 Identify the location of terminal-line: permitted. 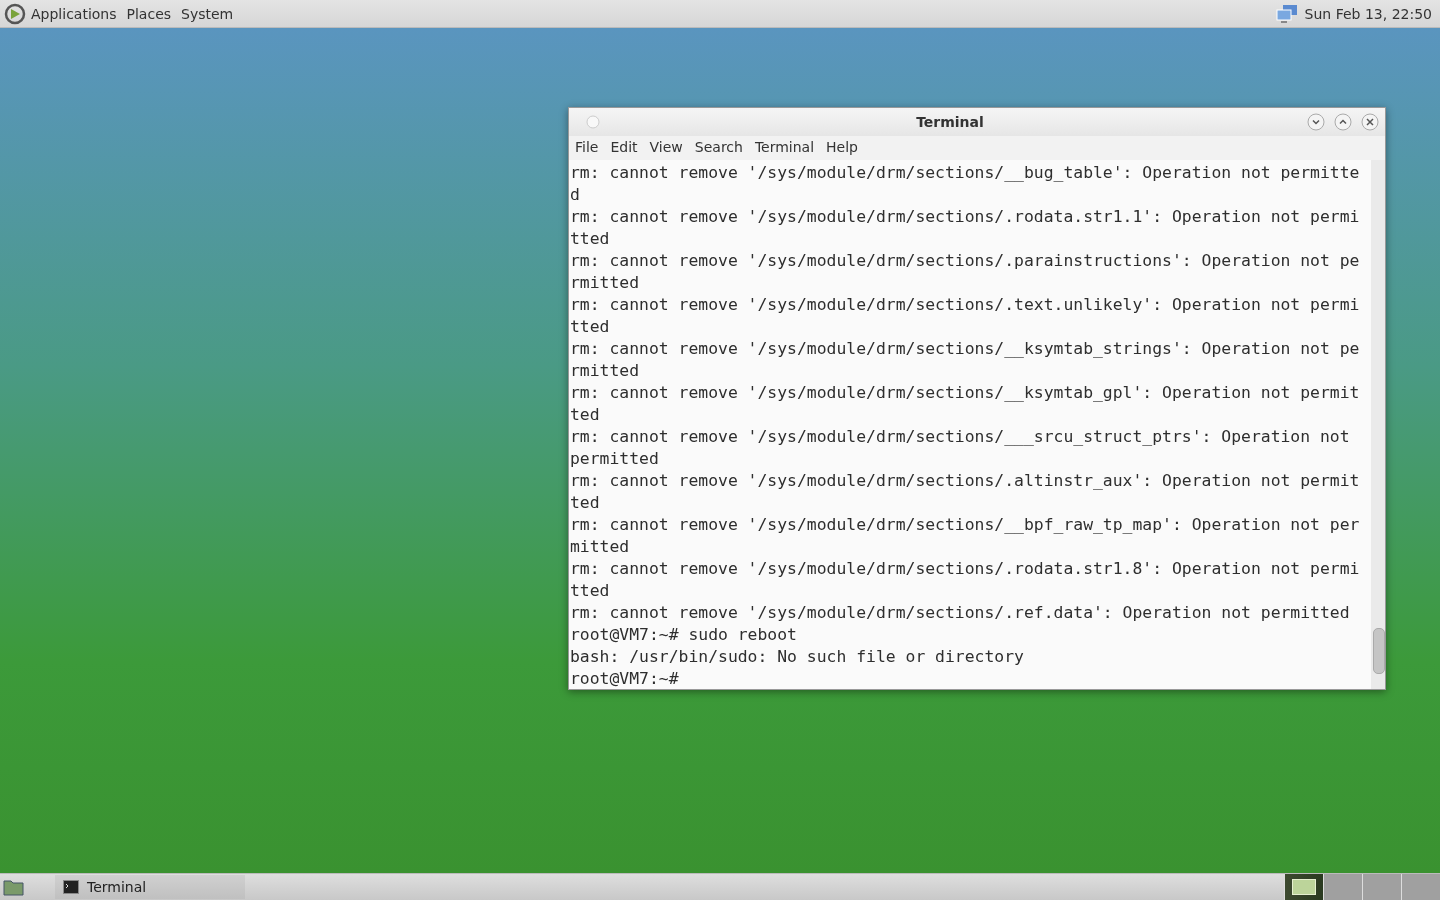
(615, 459).